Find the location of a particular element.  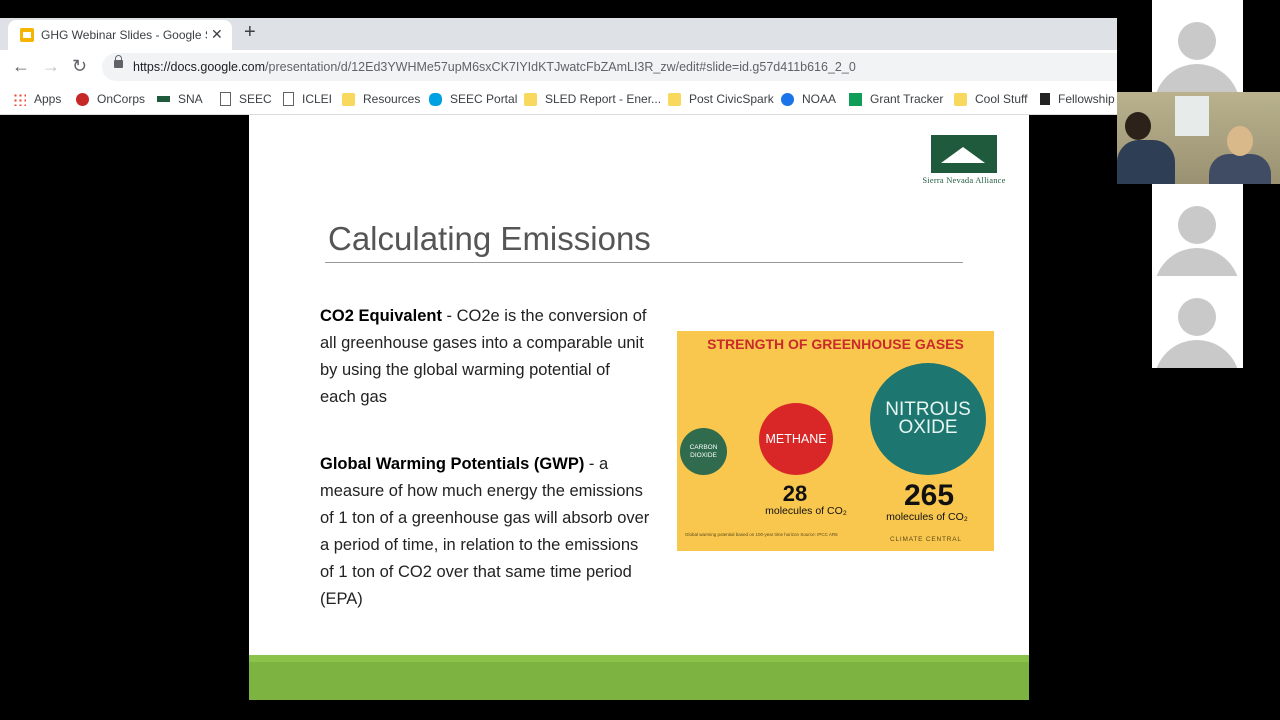

slides-favicon-icon is located at coordinates (27, 35).